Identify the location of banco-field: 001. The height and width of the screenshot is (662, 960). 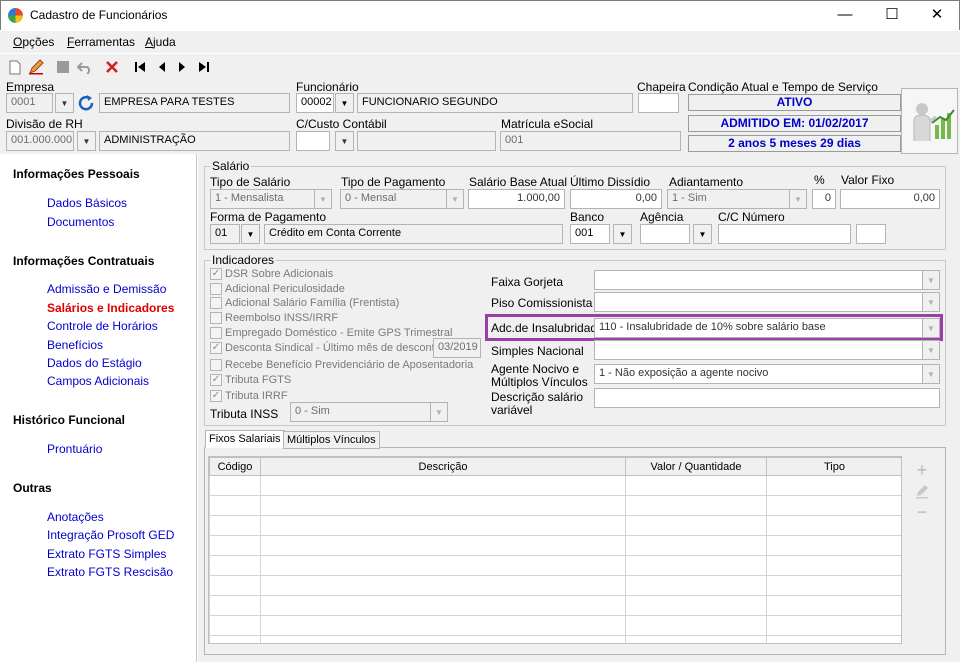
(590, 234).